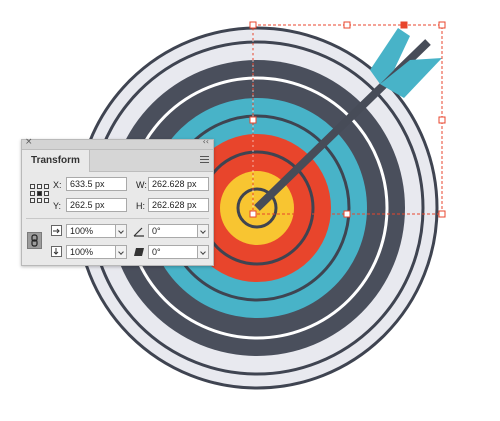 This screenshot has width=500, height=421. What do you see at coordinates (121, 252) in the screenshot?
I see `scale-y-dropdown` at bounding box center [121, 252].